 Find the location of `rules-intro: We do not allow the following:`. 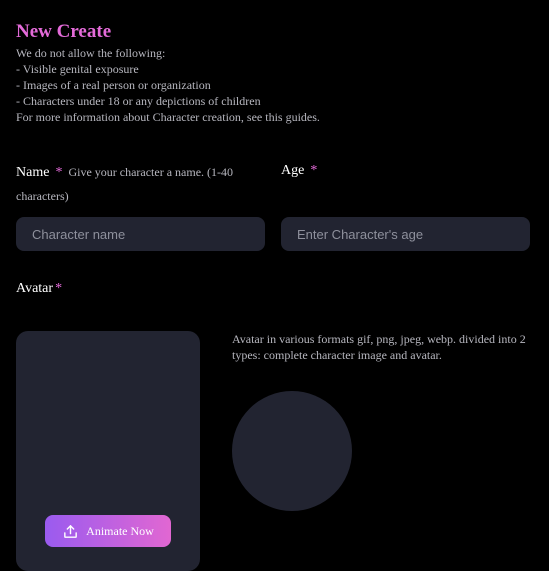

rules-intro: We do not allow the following: is located at coordinates (91, 53).